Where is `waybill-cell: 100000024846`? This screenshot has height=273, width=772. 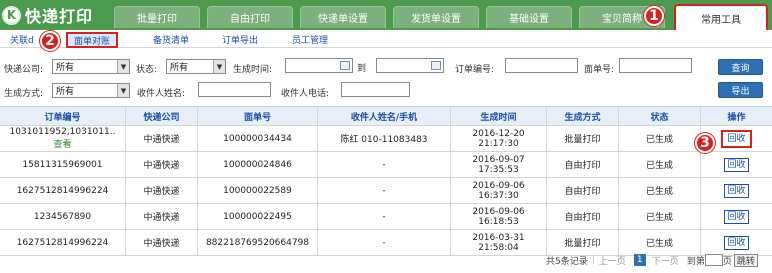
waybill-cell: 100000024846 is located at coordinates (258, 164).